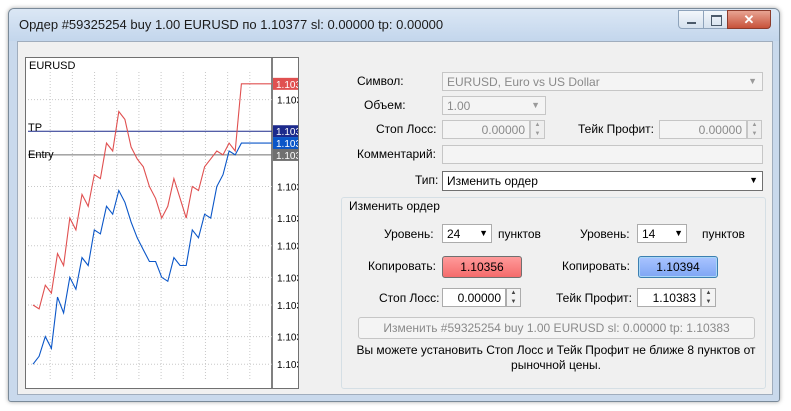 The height and width of the screenshot is (411, 791). I want to click on volume-label: Объем:, so click(385, 105).